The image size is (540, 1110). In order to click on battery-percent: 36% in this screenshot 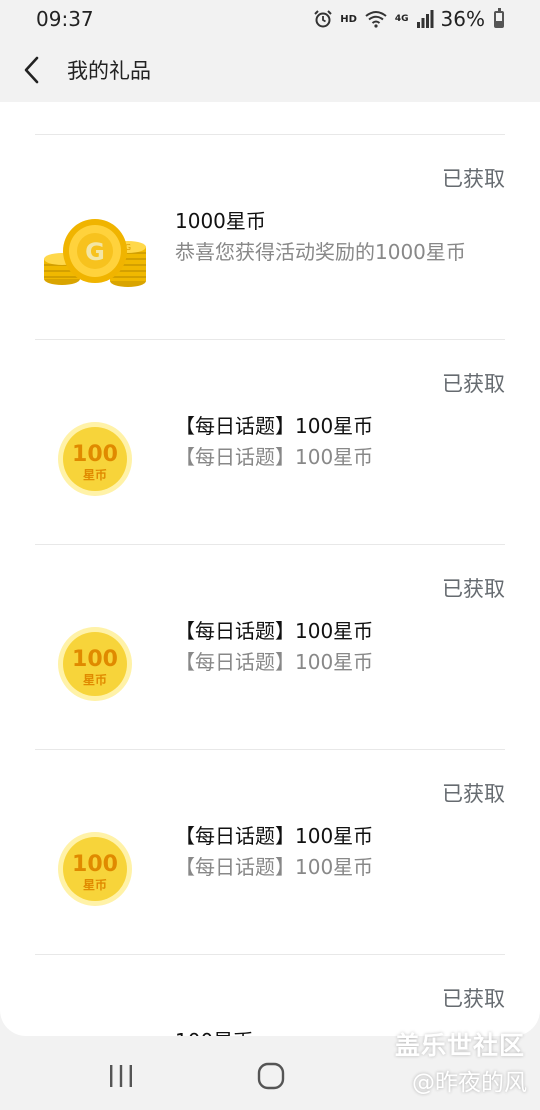, I will do `click(462, 19)`.